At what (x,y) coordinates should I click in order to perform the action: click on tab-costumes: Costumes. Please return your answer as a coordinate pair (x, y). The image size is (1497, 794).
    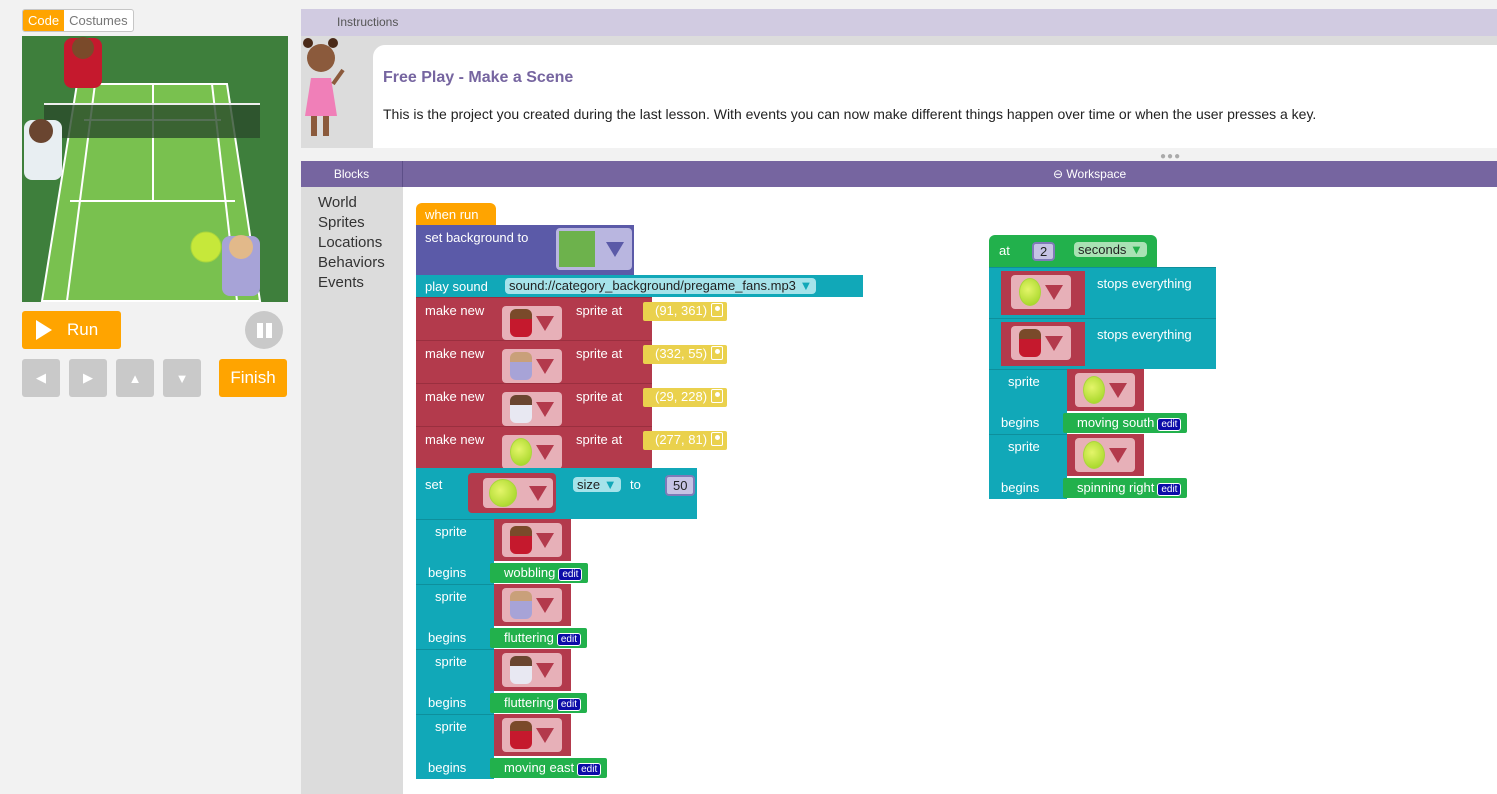
    Looking at the image, I should click on (98, 20).